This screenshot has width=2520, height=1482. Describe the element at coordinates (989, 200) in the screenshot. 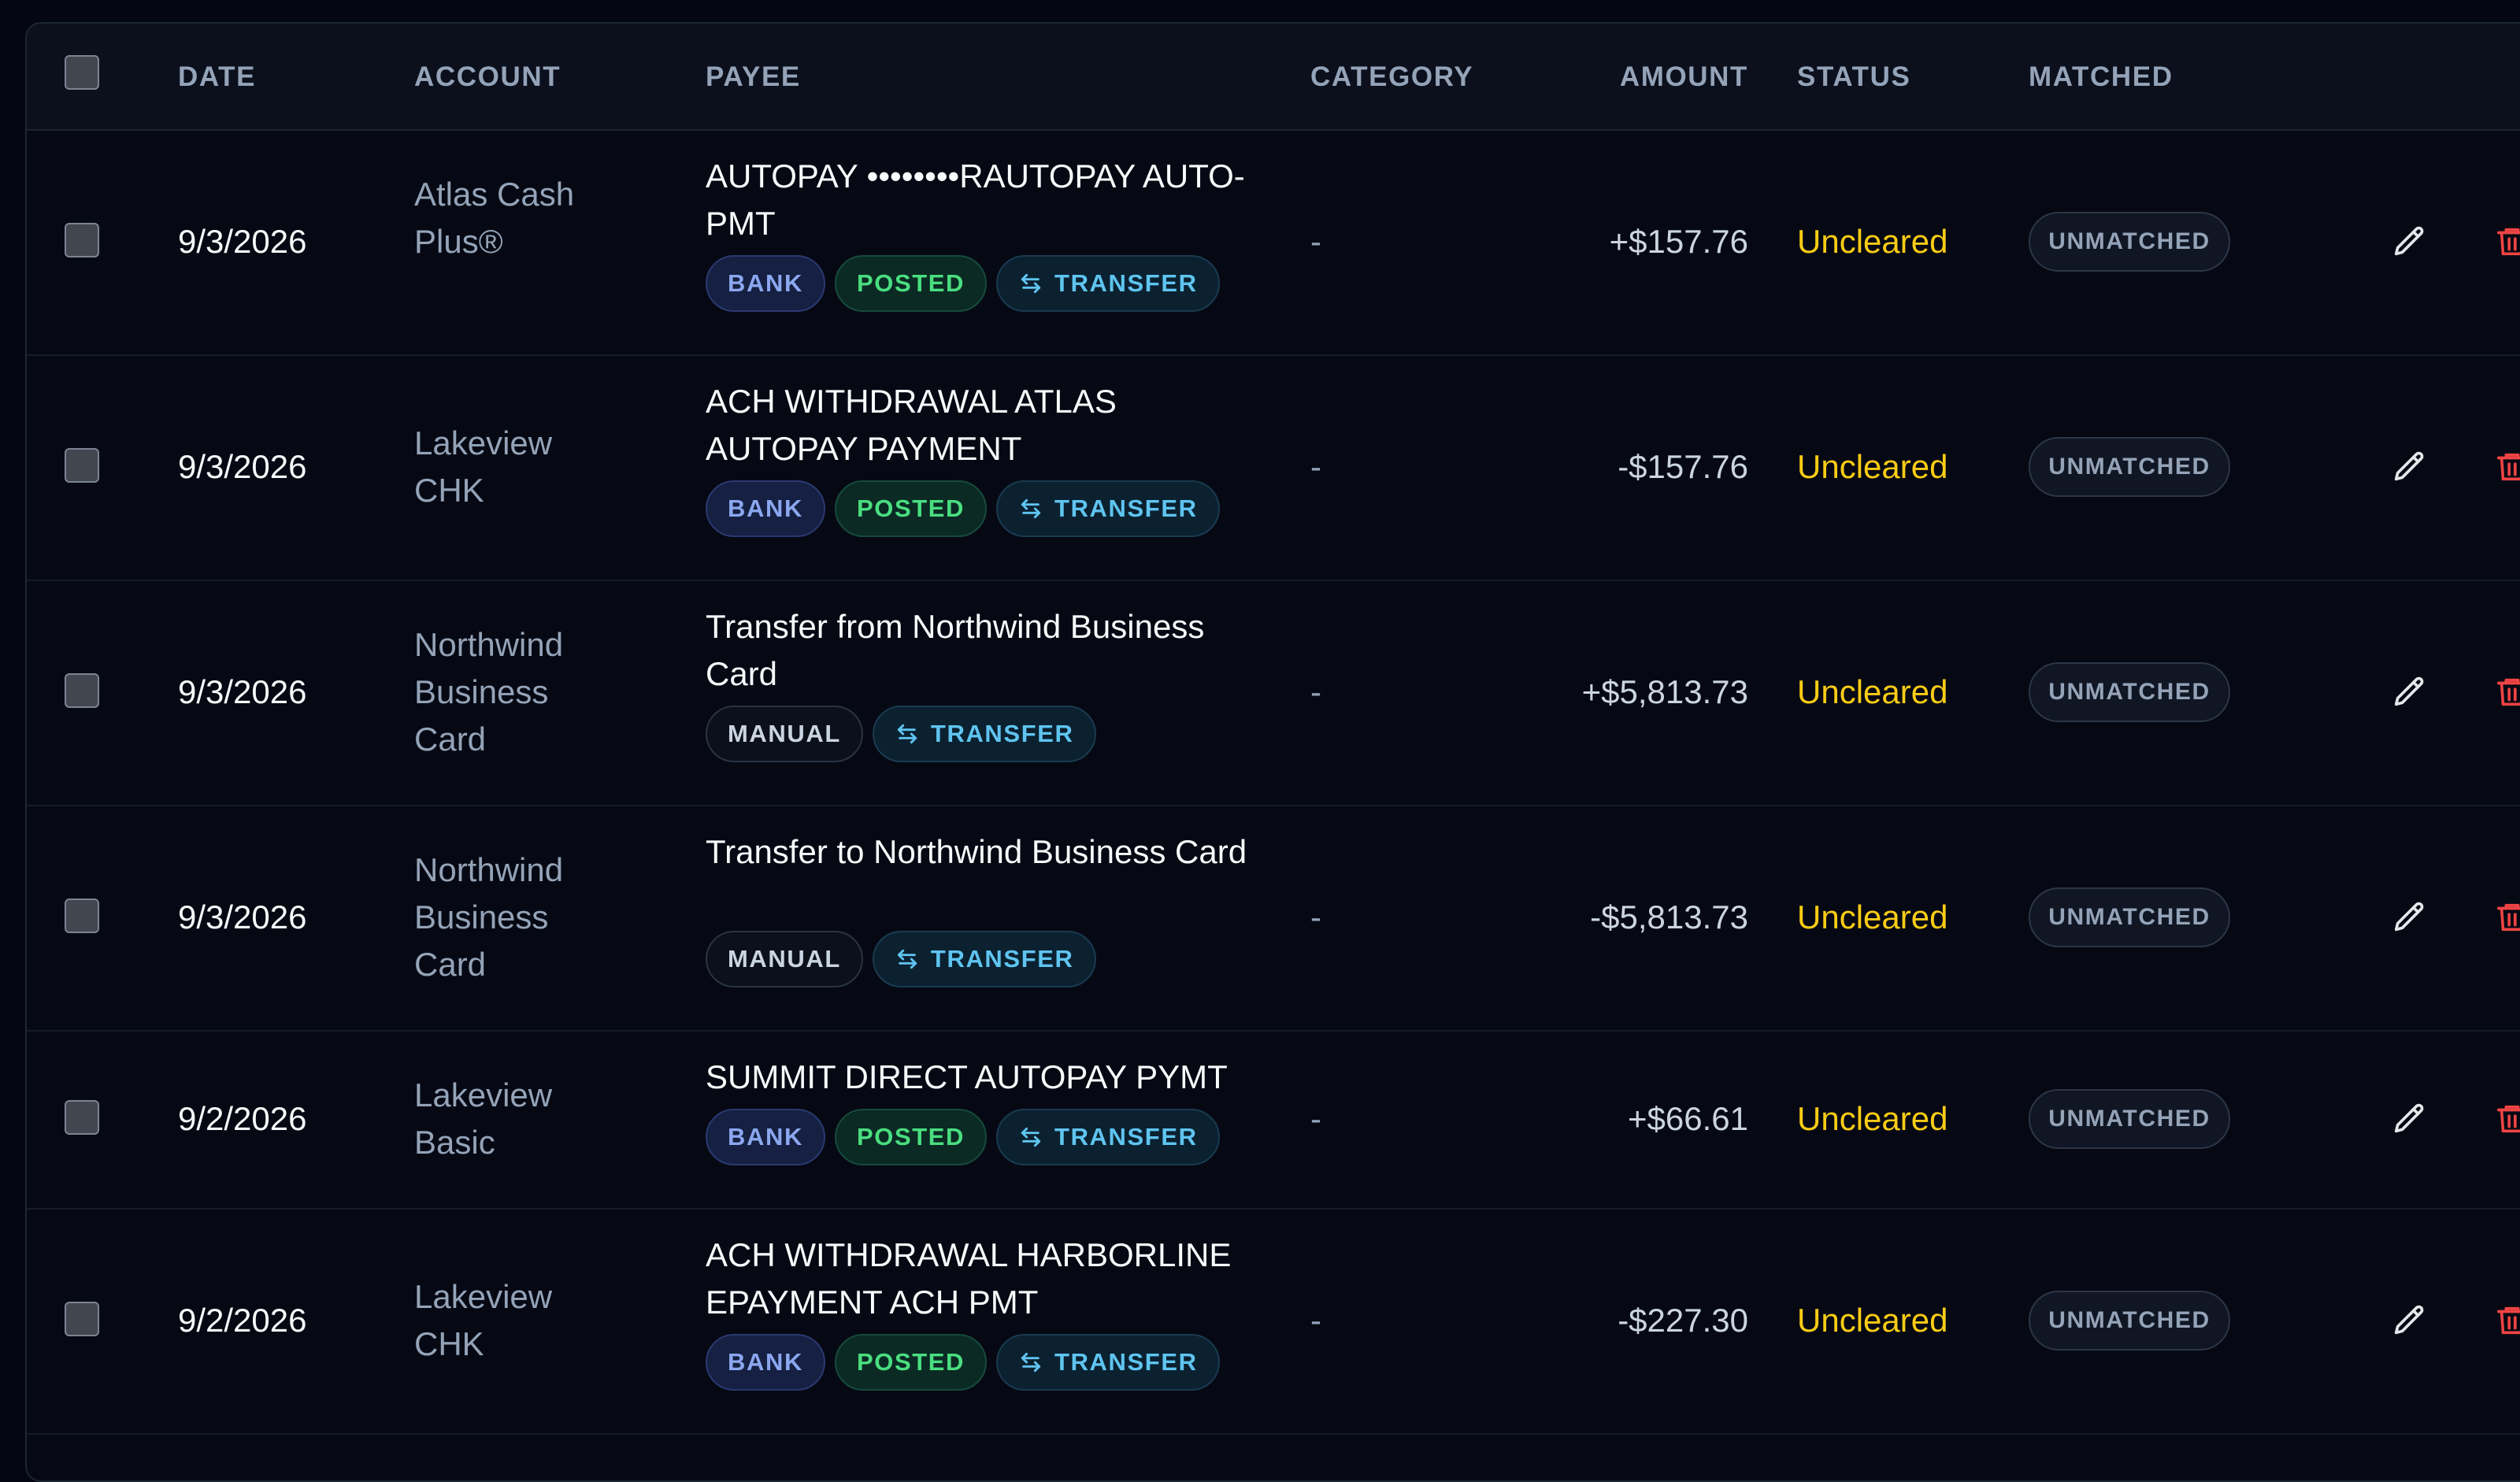

I see `row-payee: AUTOPAY ••••••••RAUTOPAY AUTO-PMT` at that location.